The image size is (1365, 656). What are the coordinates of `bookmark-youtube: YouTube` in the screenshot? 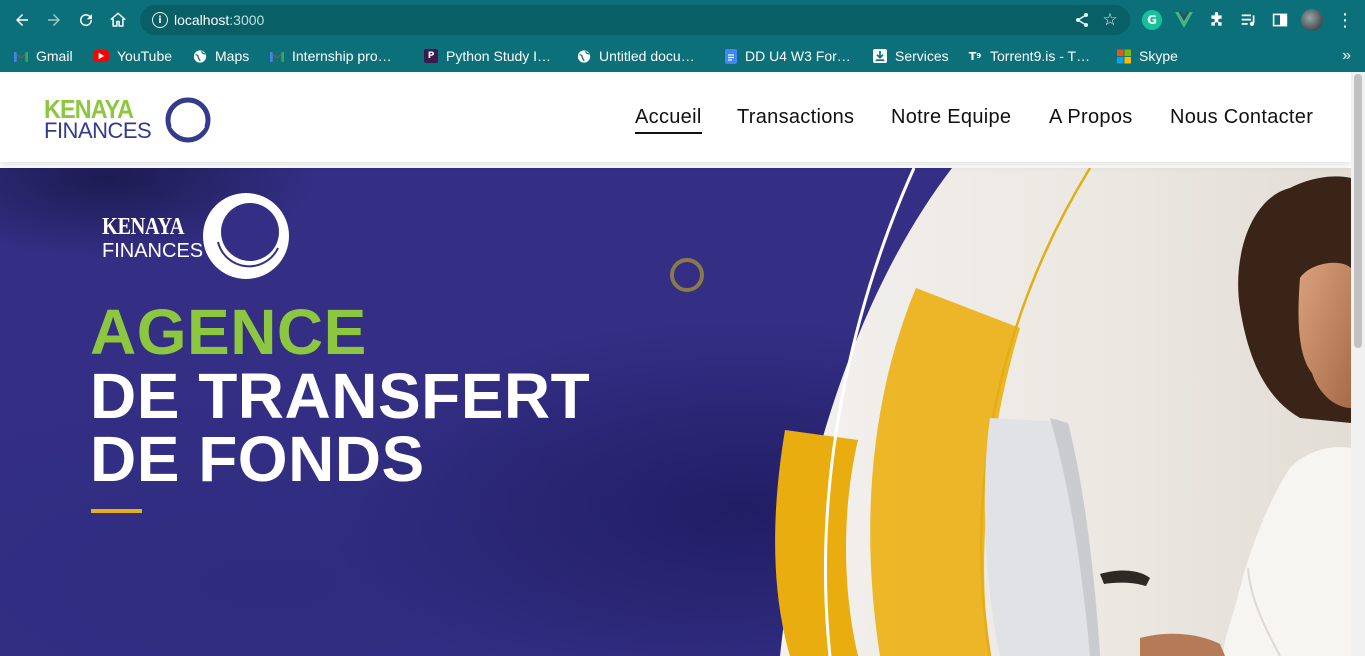 It's located at (132, 56).